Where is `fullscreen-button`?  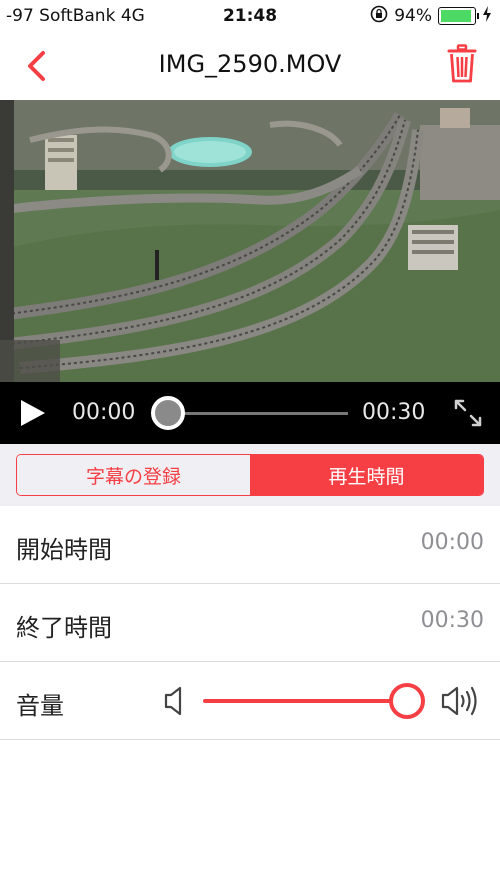 fullscreen-button is located at coordinates (468, 413).